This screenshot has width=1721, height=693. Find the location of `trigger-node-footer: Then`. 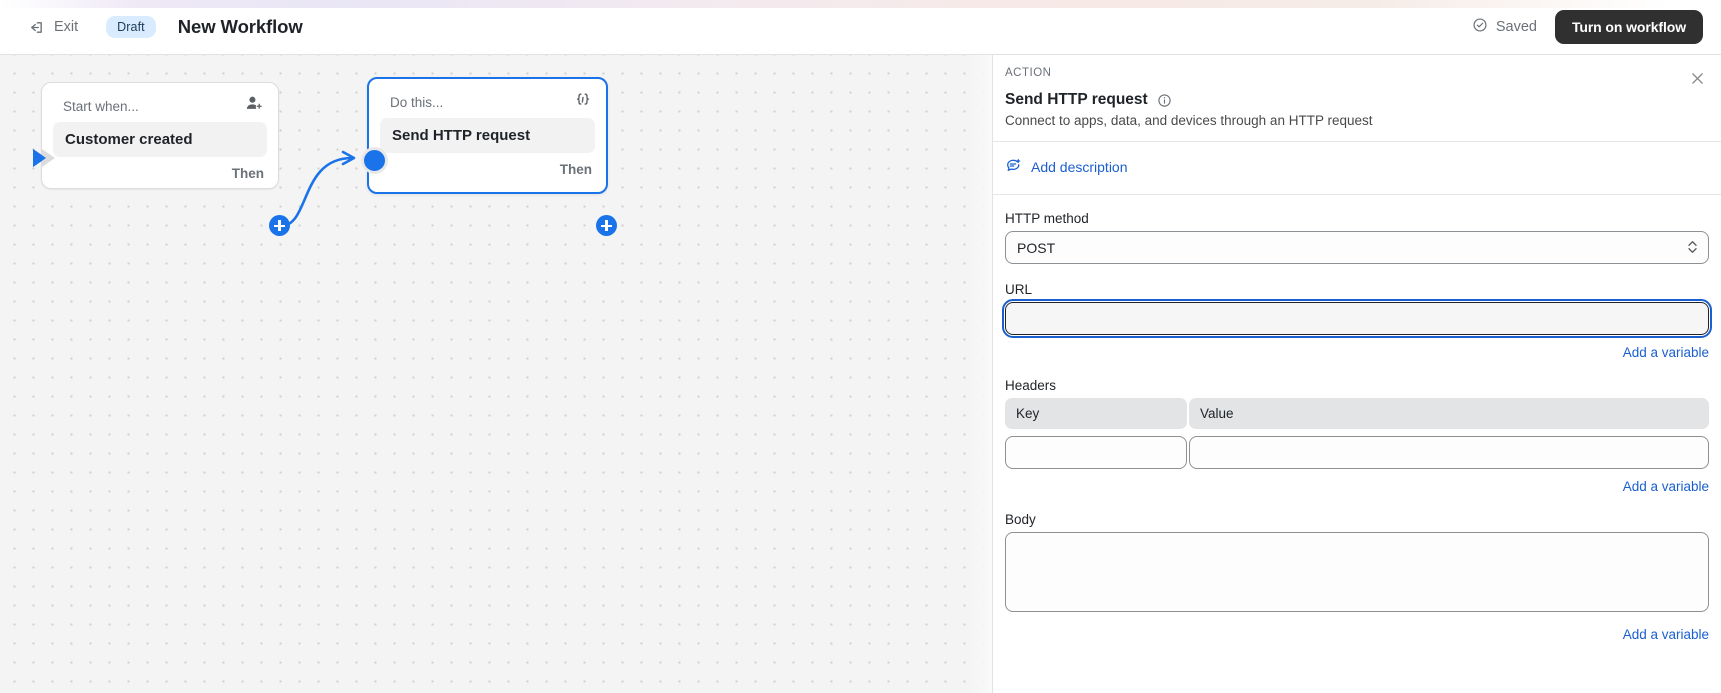

trigger-node-footer: Then is located at coordinates (160, 169).